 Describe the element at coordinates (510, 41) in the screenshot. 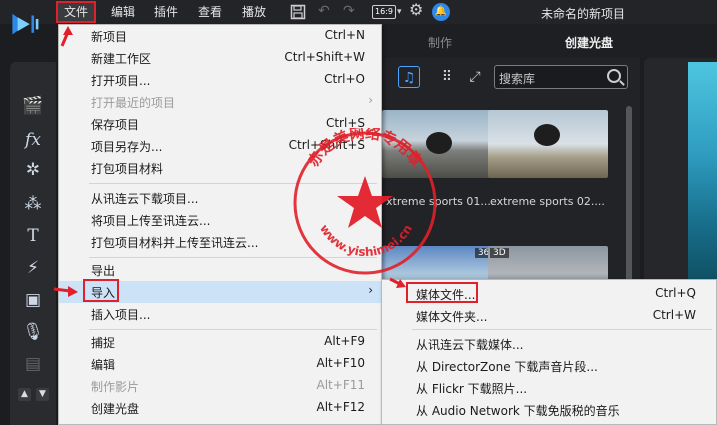

I see `mode-tabs: 制作 创建光盘` at that location.